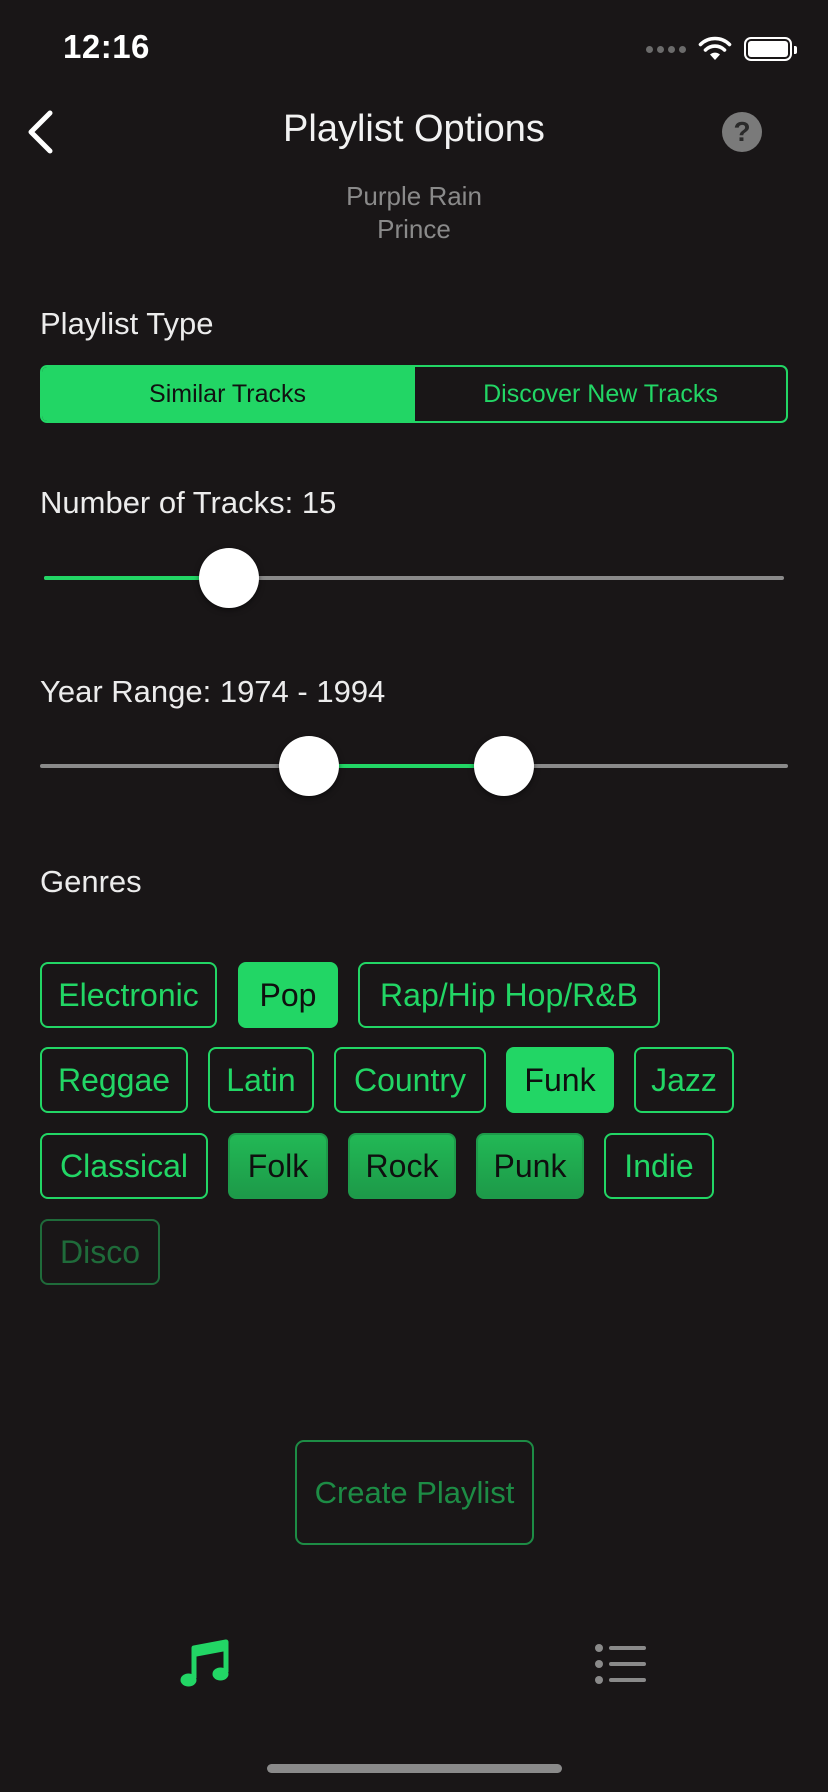 Image resolution: width=828 pixels, height=1792 pixels. I want to click on genre-chip-disco: Disco, so click(100, 1252).